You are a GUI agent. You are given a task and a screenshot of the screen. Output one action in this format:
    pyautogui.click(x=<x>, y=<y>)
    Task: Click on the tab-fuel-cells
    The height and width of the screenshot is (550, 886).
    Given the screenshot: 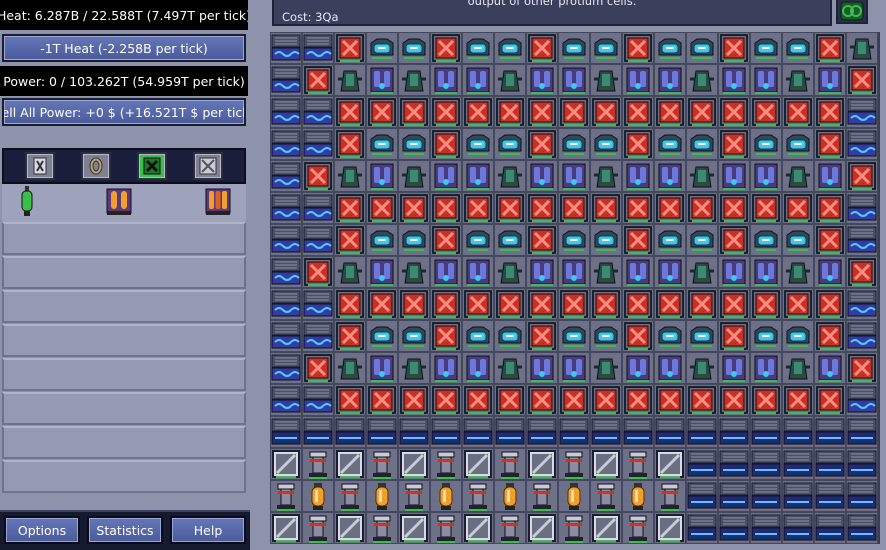 What is the action you would take?
    pyautogui.click(x=40, y=166)
    